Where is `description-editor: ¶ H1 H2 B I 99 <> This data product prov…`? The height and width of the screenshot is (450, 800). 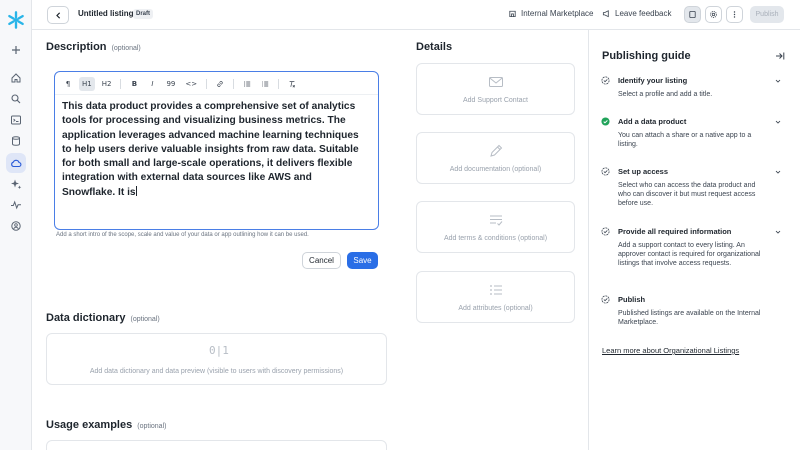 description-editor: ¶ H1 H2 B I 99 <> This data product prov… is located at coordinates (216, 150).